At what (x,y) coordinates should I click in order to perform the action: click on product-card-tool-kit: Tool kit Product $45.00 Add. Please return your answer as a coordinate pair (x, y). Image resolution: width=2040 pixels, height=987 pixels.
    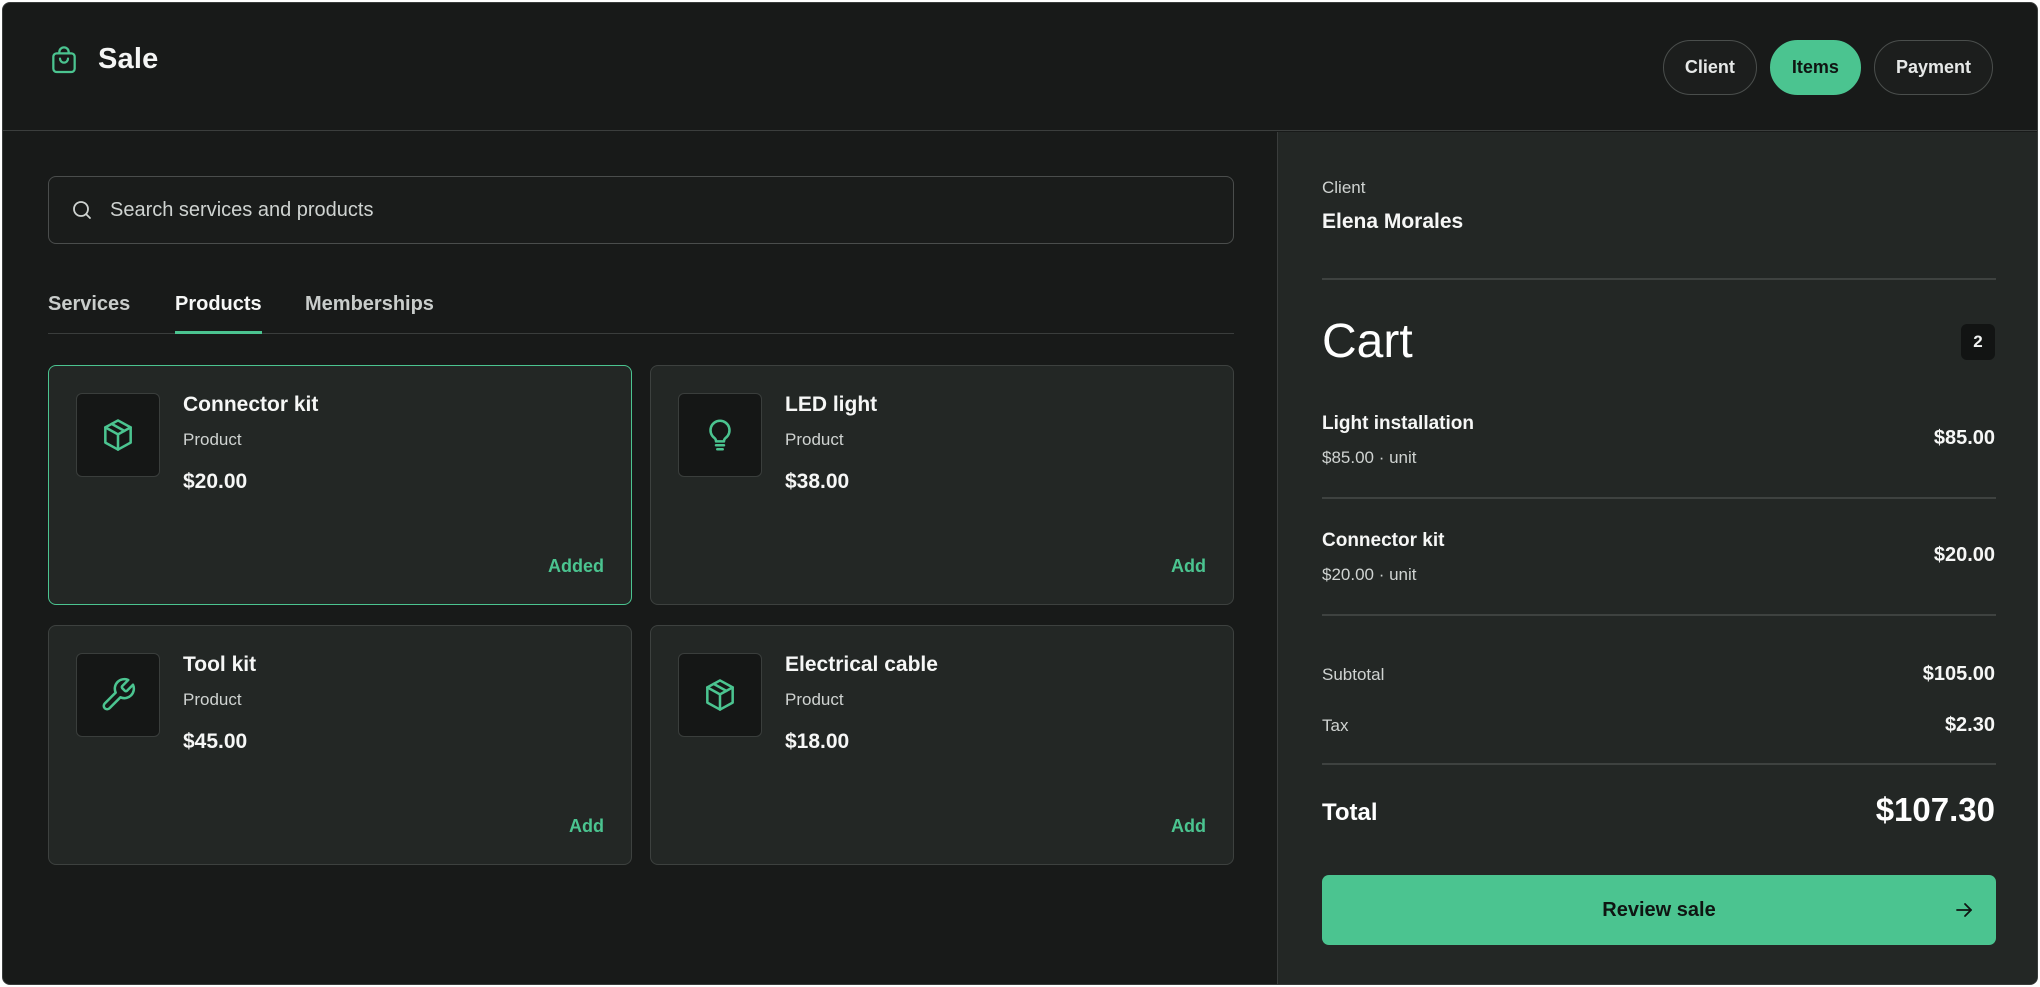
    Looking at the image, I should click on (340, 745).